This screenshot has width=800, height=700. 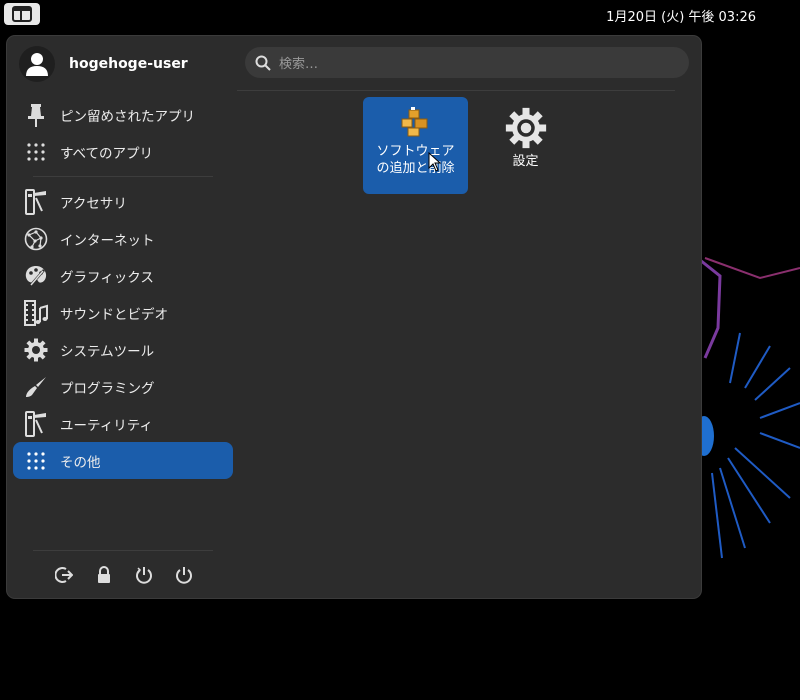 What do you see at coordinates (127, 116) in the screenshot?
I see `sidebar-item-label: ピン留めされたアプリ` at bounding box center [127, 116].